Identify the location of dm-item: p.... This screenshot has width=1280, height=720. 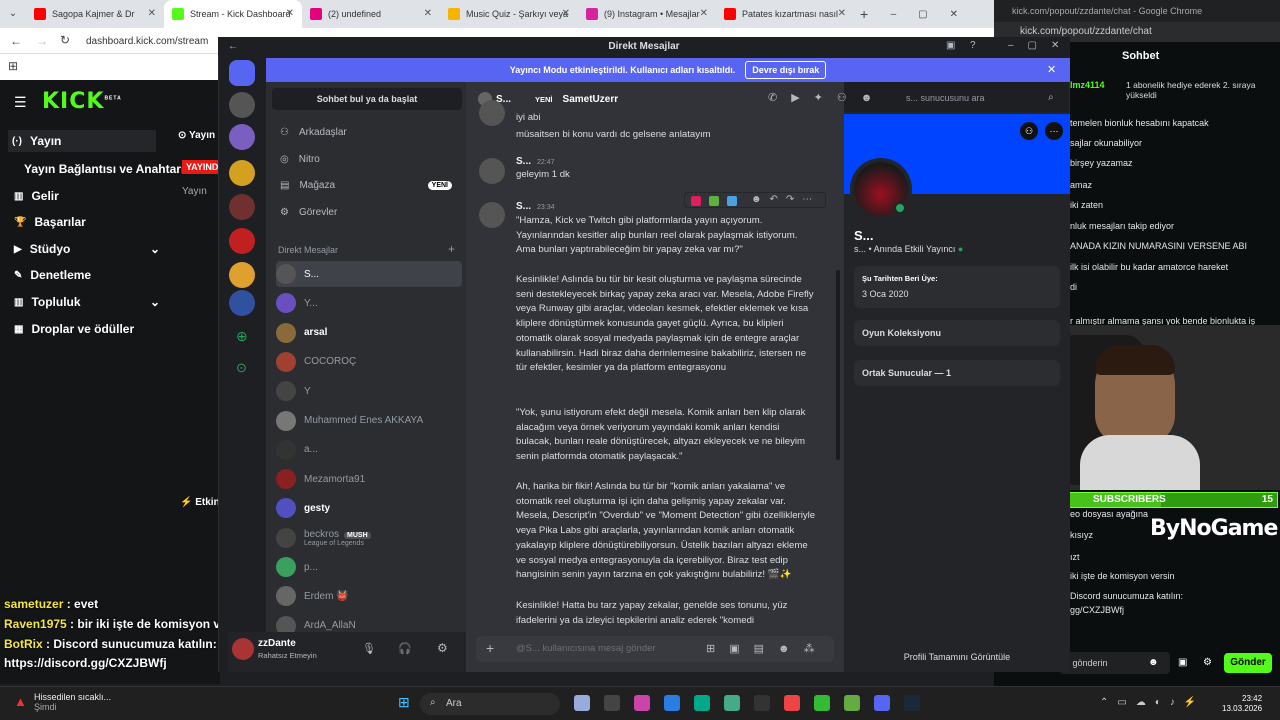
(369, 567).